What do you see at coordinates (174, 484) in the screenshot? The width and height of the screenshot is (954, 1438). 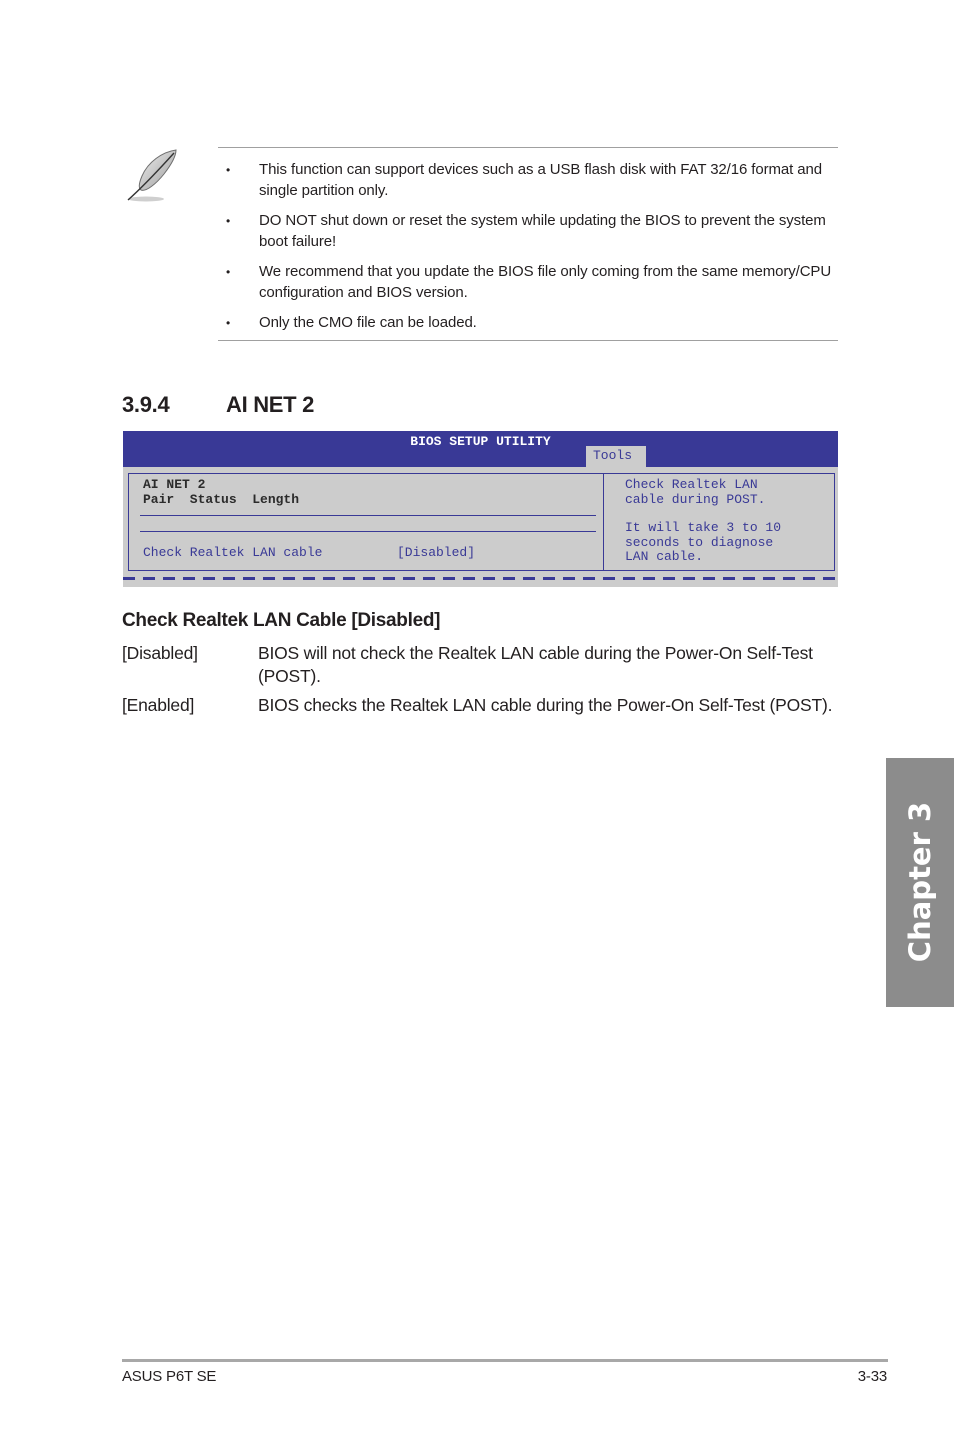 I see `panel-heading: AI NET 2` at bounding box center [174, 484].